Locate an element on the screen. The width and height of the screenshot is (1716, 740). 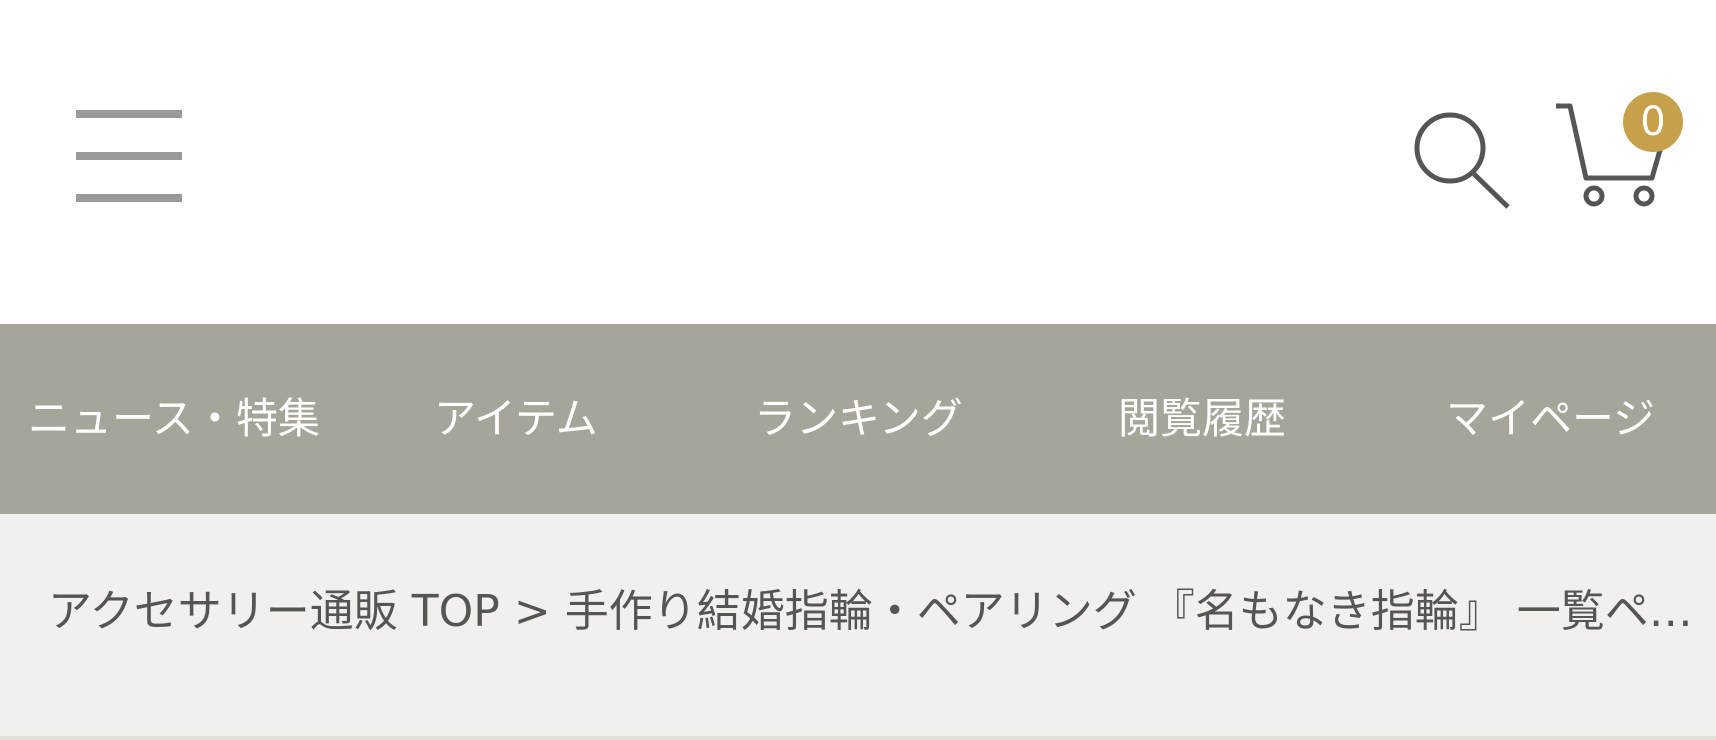
hamburger-menu-icon is located at coordinates (129, 158).